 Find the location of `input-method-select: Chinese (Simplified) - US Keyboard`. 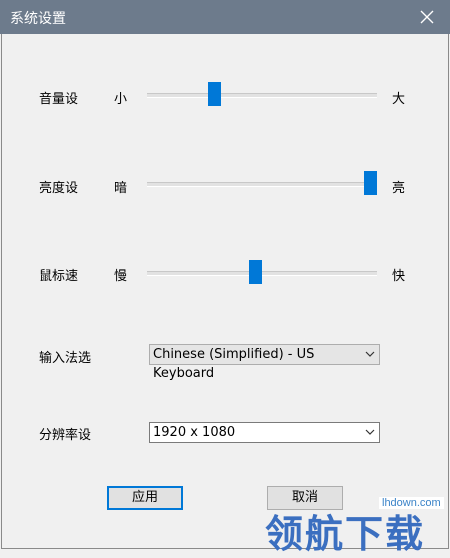

input-method-select: Chinese (Simplified) - US Keyboard is located at coordinates (264, 362).